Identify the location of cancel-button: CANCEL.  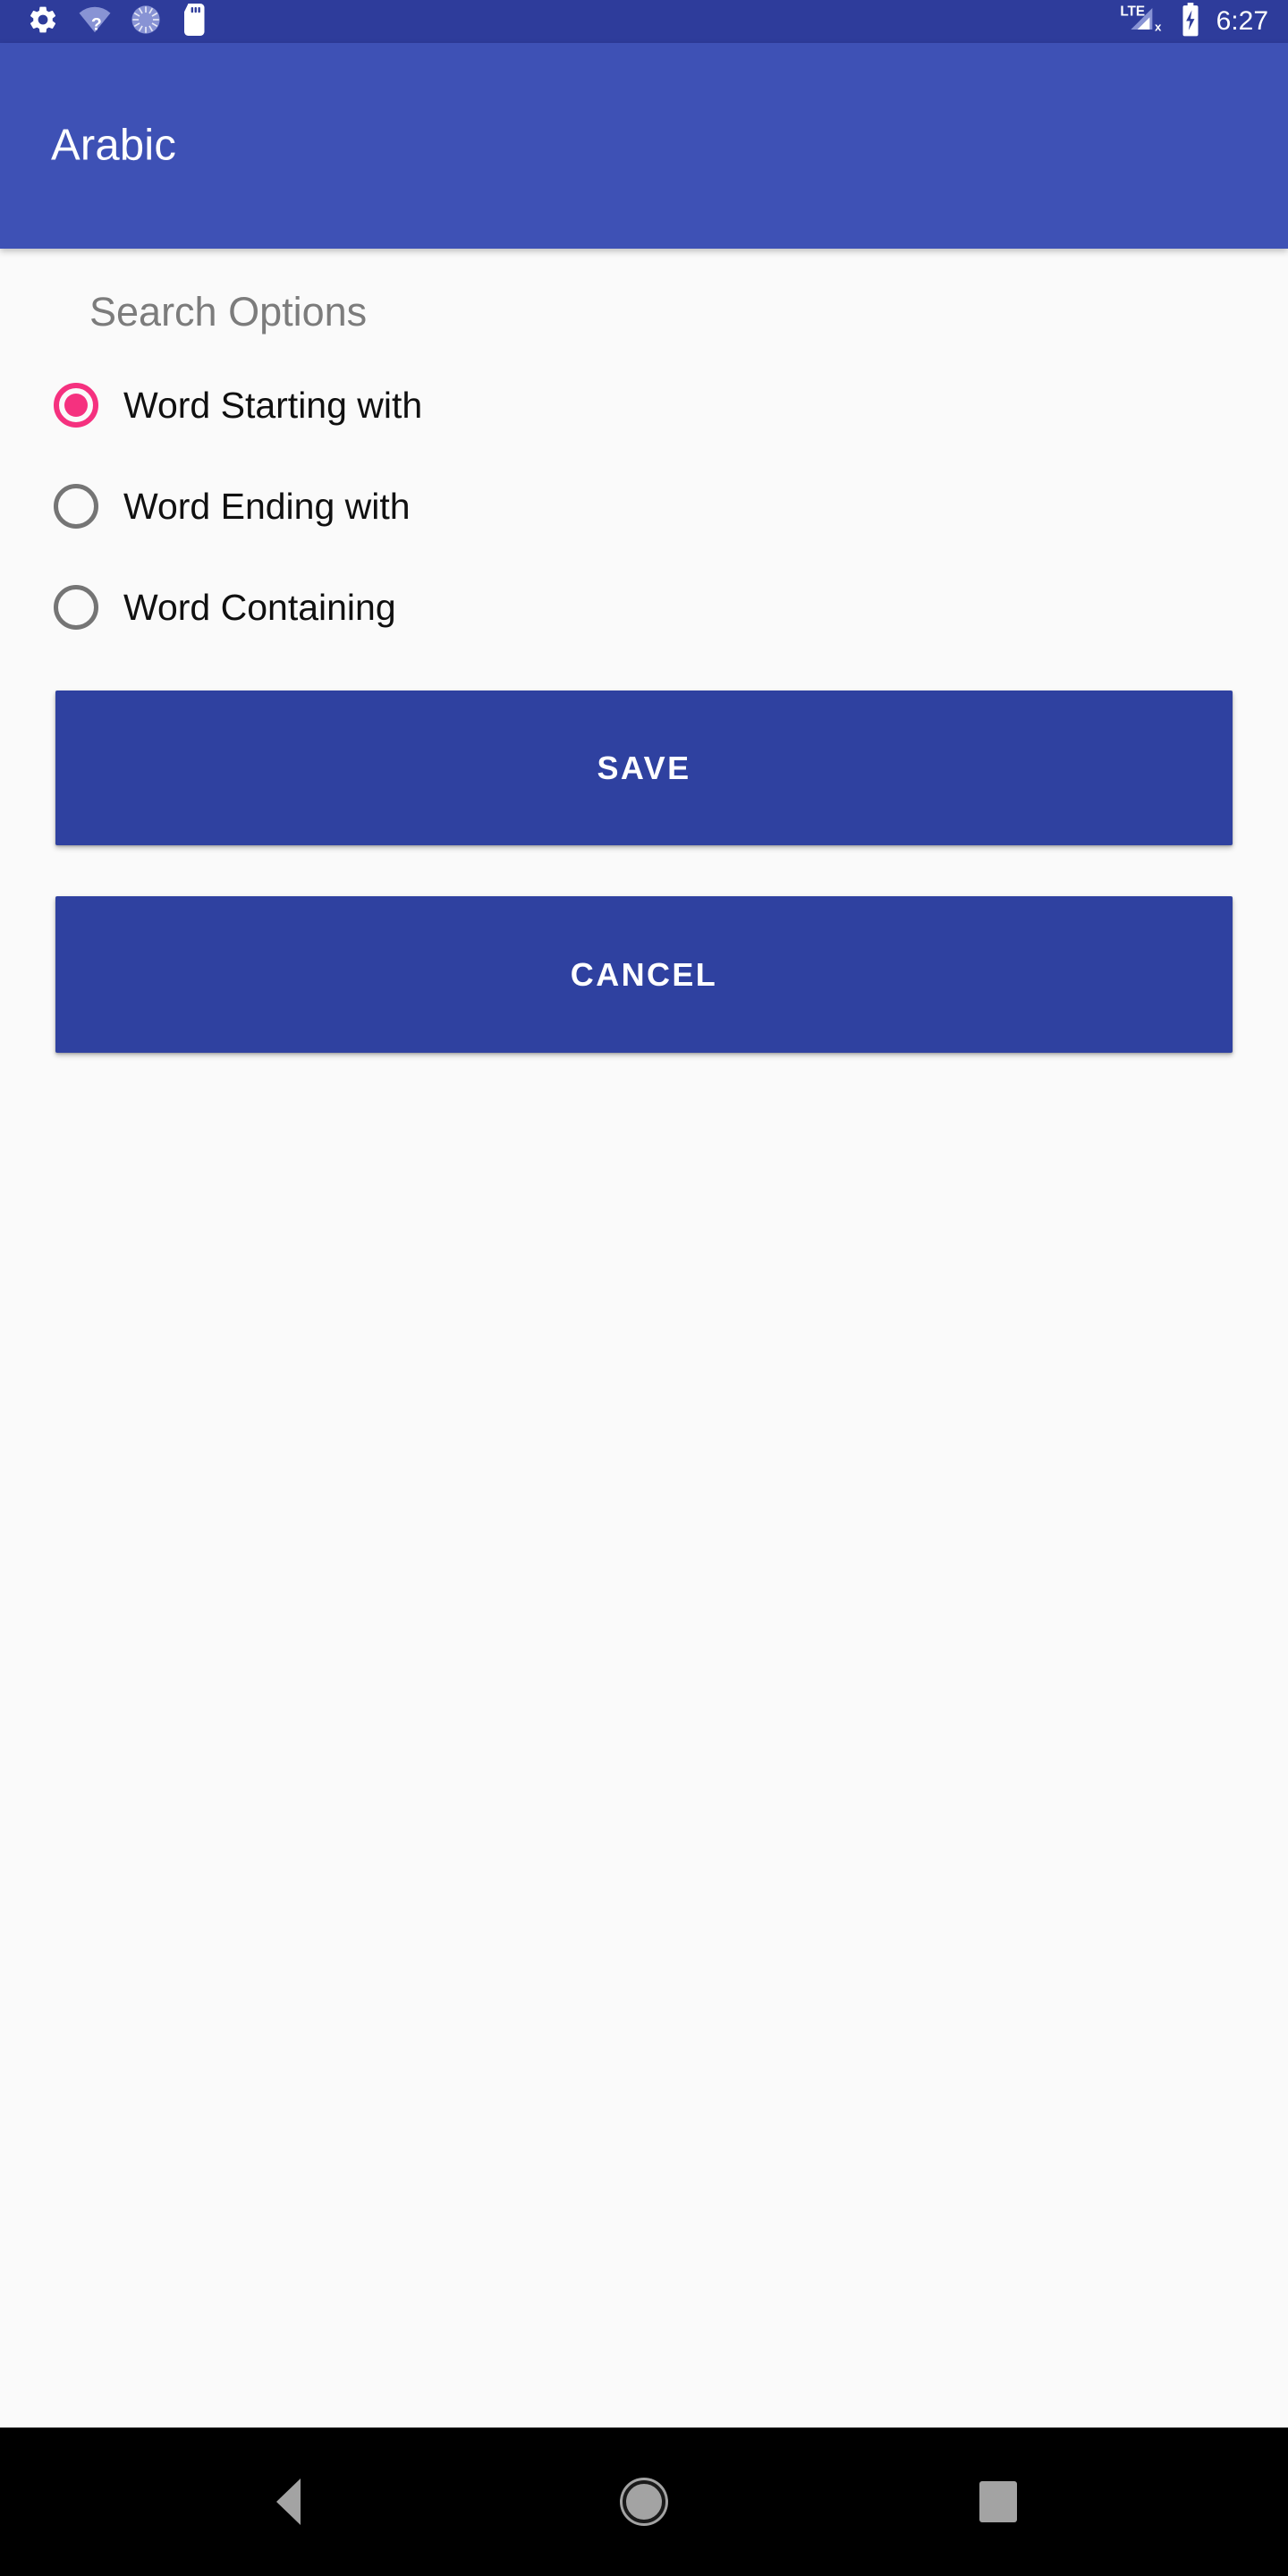
(644, 974).